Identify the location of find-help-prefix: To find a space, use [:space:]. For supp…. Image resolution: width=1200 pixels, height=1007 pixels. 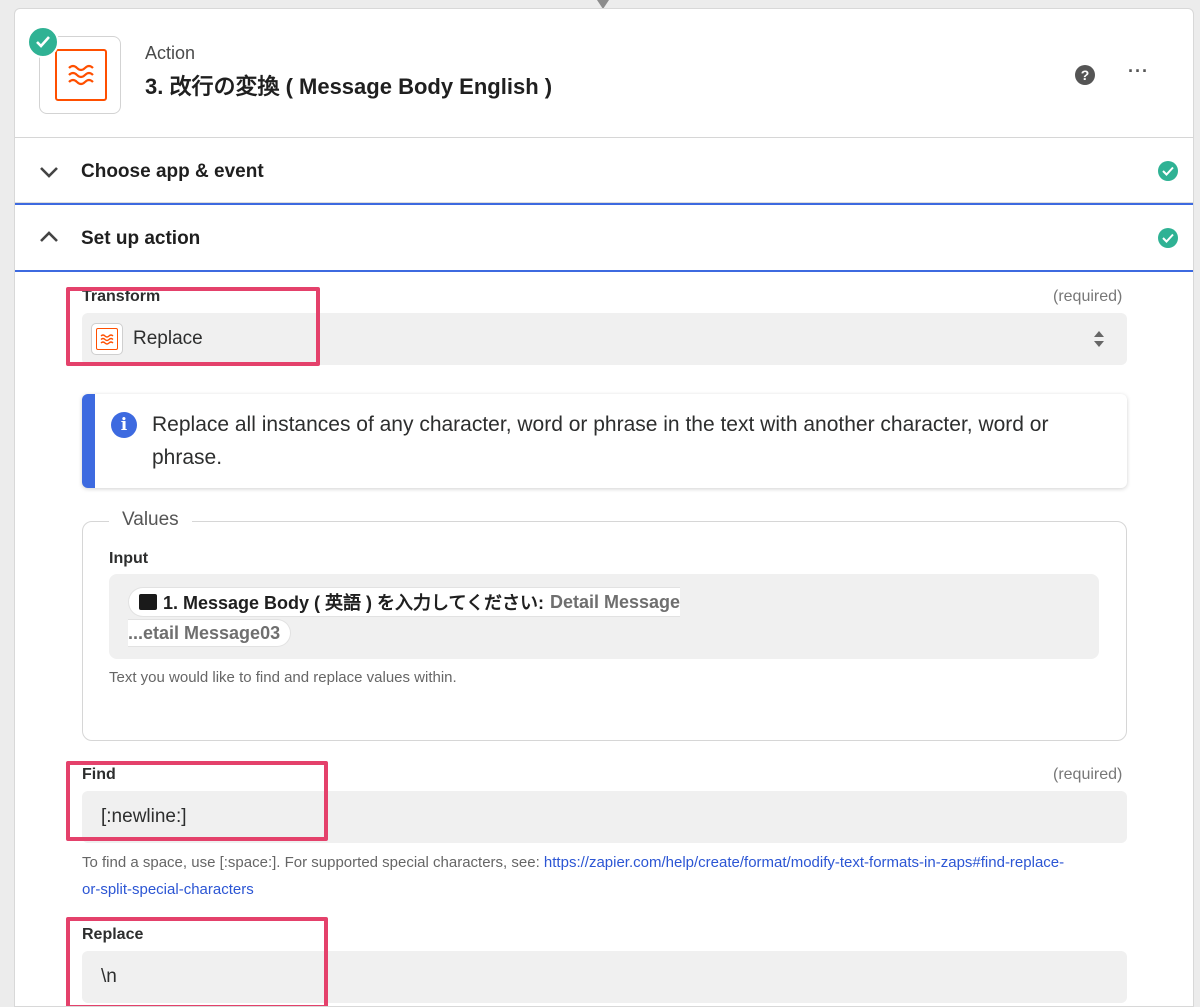
(313, 862).